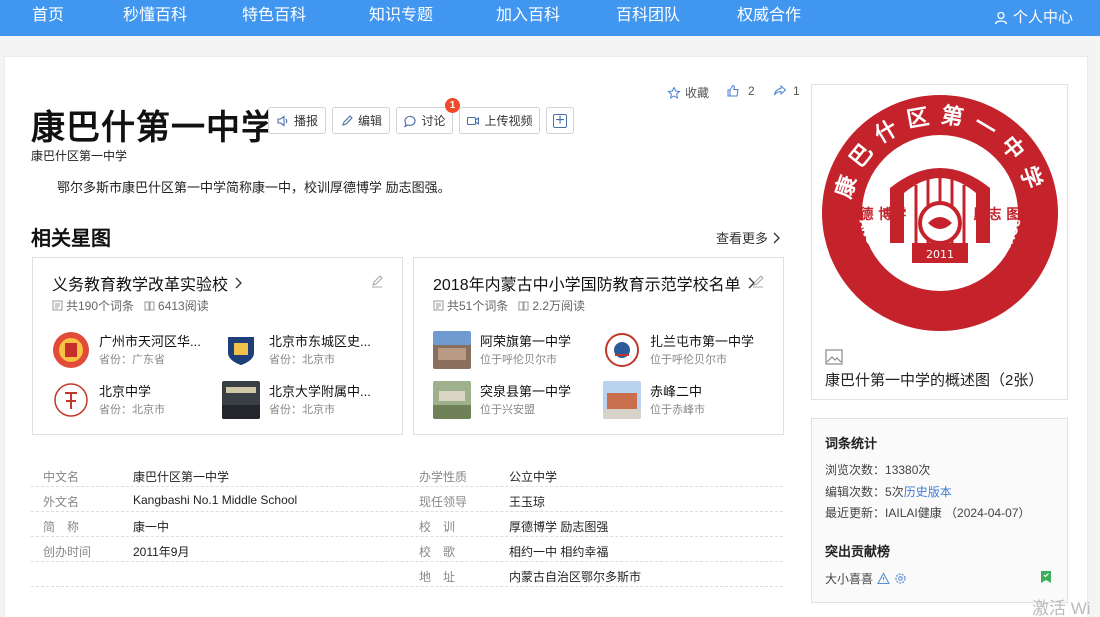 This screenshot has width=1100, height=617. What do you see at coordinates (928, 492) in the screenshot?
I see `history-version-link: 历史版本` at bounding box center [928, 492].